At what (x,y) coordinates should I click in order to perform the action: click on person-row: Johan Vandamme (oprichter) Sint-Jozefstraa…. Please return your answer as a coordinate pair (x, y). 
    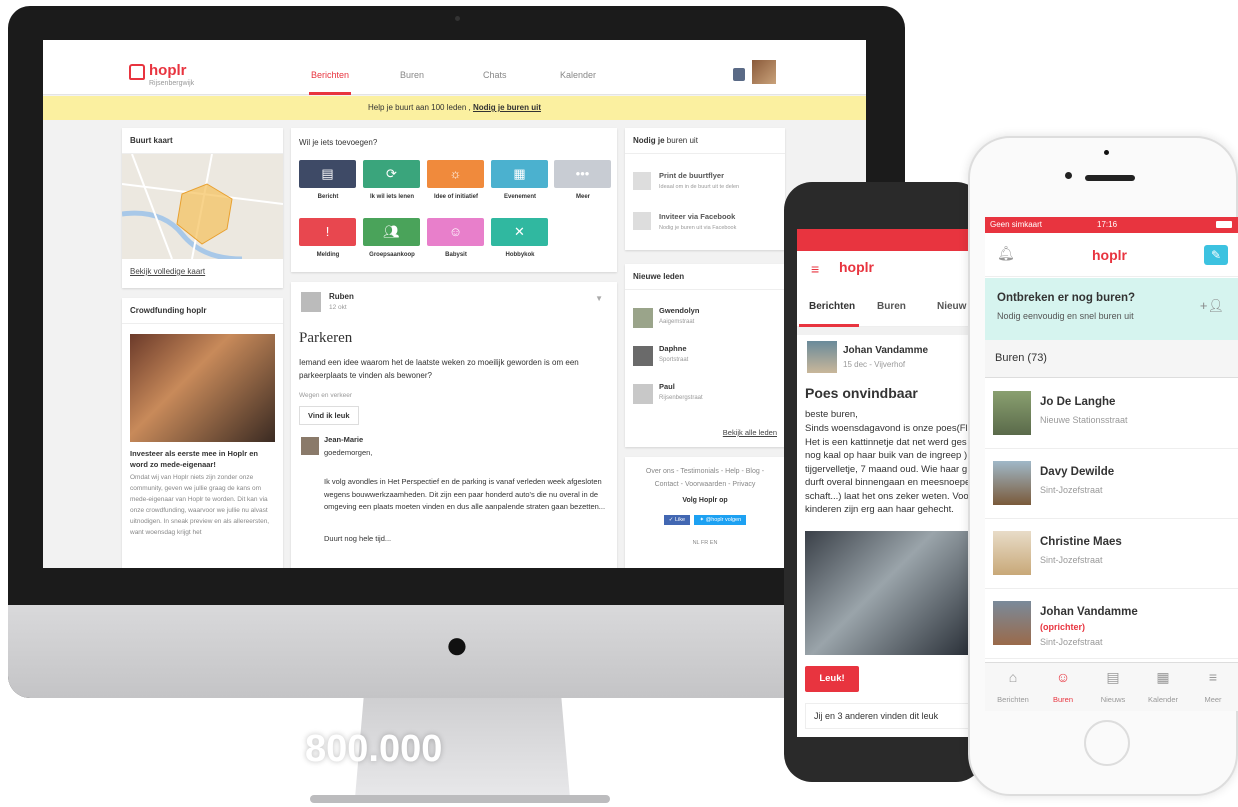
    Looking at the image, I should click on (1111, 624).